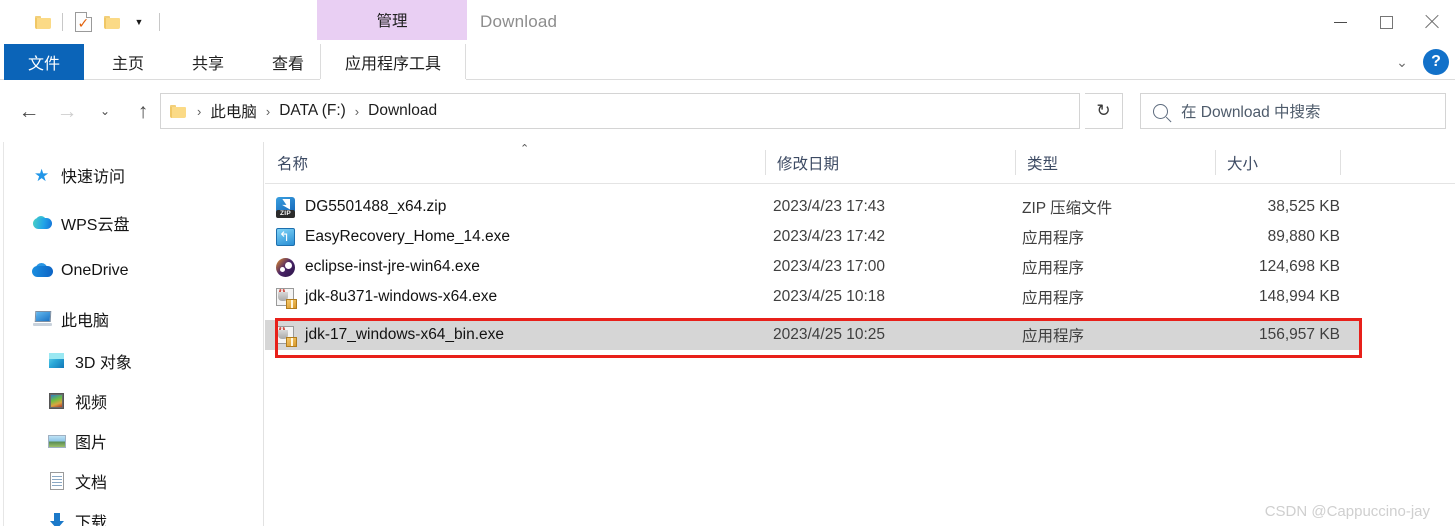 The width and height of the screenshot is (1455, 526). What do you see at coordinates (83, 22) in the screenshot?
I see `qat-properties-button: ✓` at bounding box center [83, 22].